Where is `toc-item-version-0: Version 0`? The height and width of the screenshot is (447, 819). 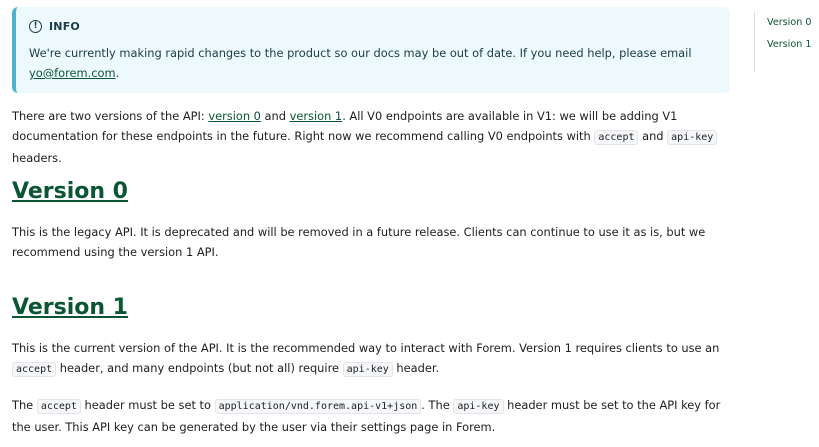
toc-item-version-0: Version 0 is located at coordinates (789, 23).